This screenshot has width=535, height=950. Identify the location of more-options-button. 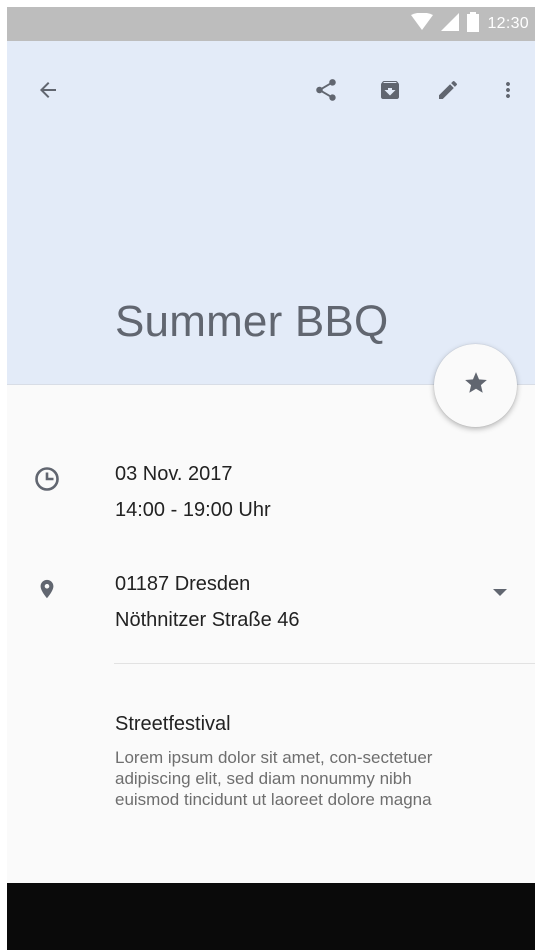
(508, 90).